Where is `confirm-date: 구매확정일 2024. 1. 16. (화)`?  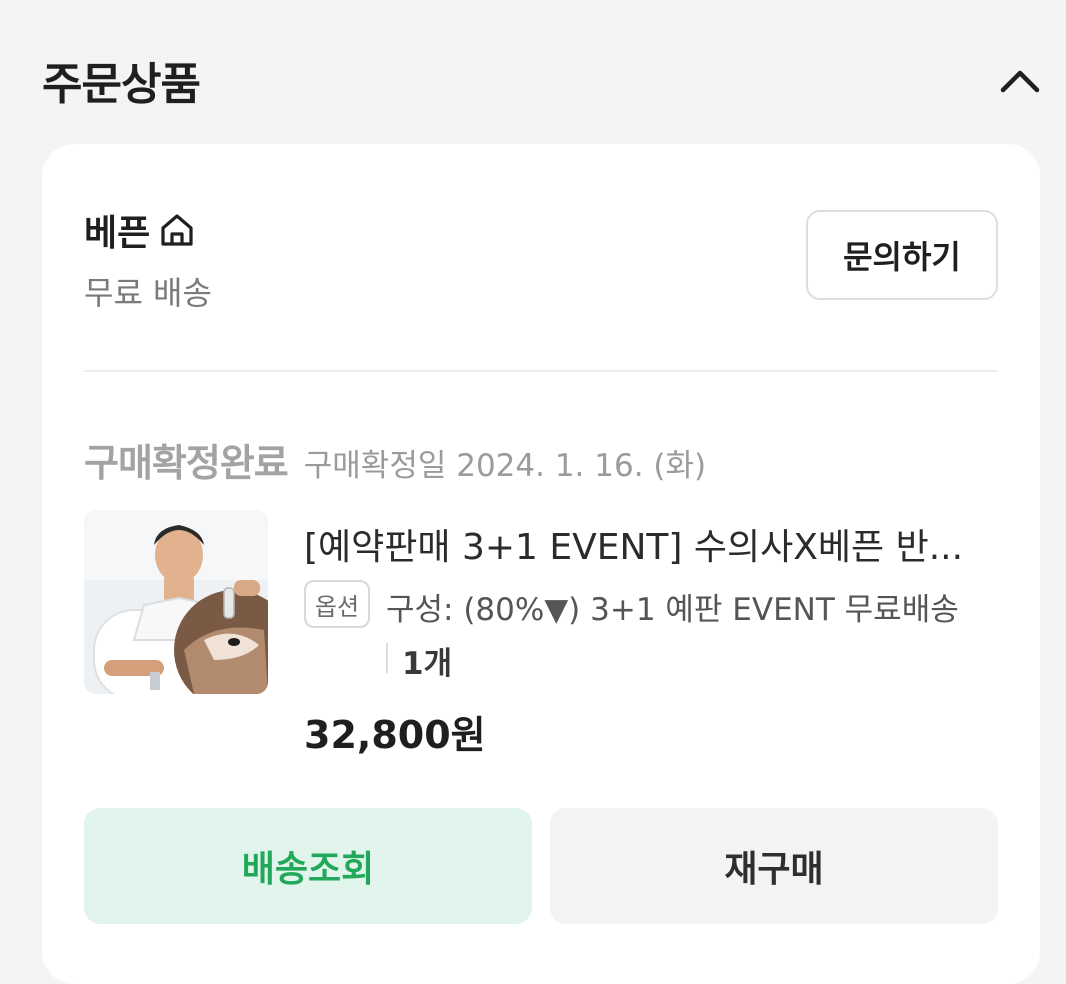 confirm-date: 구매확정일 2024. 1. 16. (화) is located at coordinates (505, 466).